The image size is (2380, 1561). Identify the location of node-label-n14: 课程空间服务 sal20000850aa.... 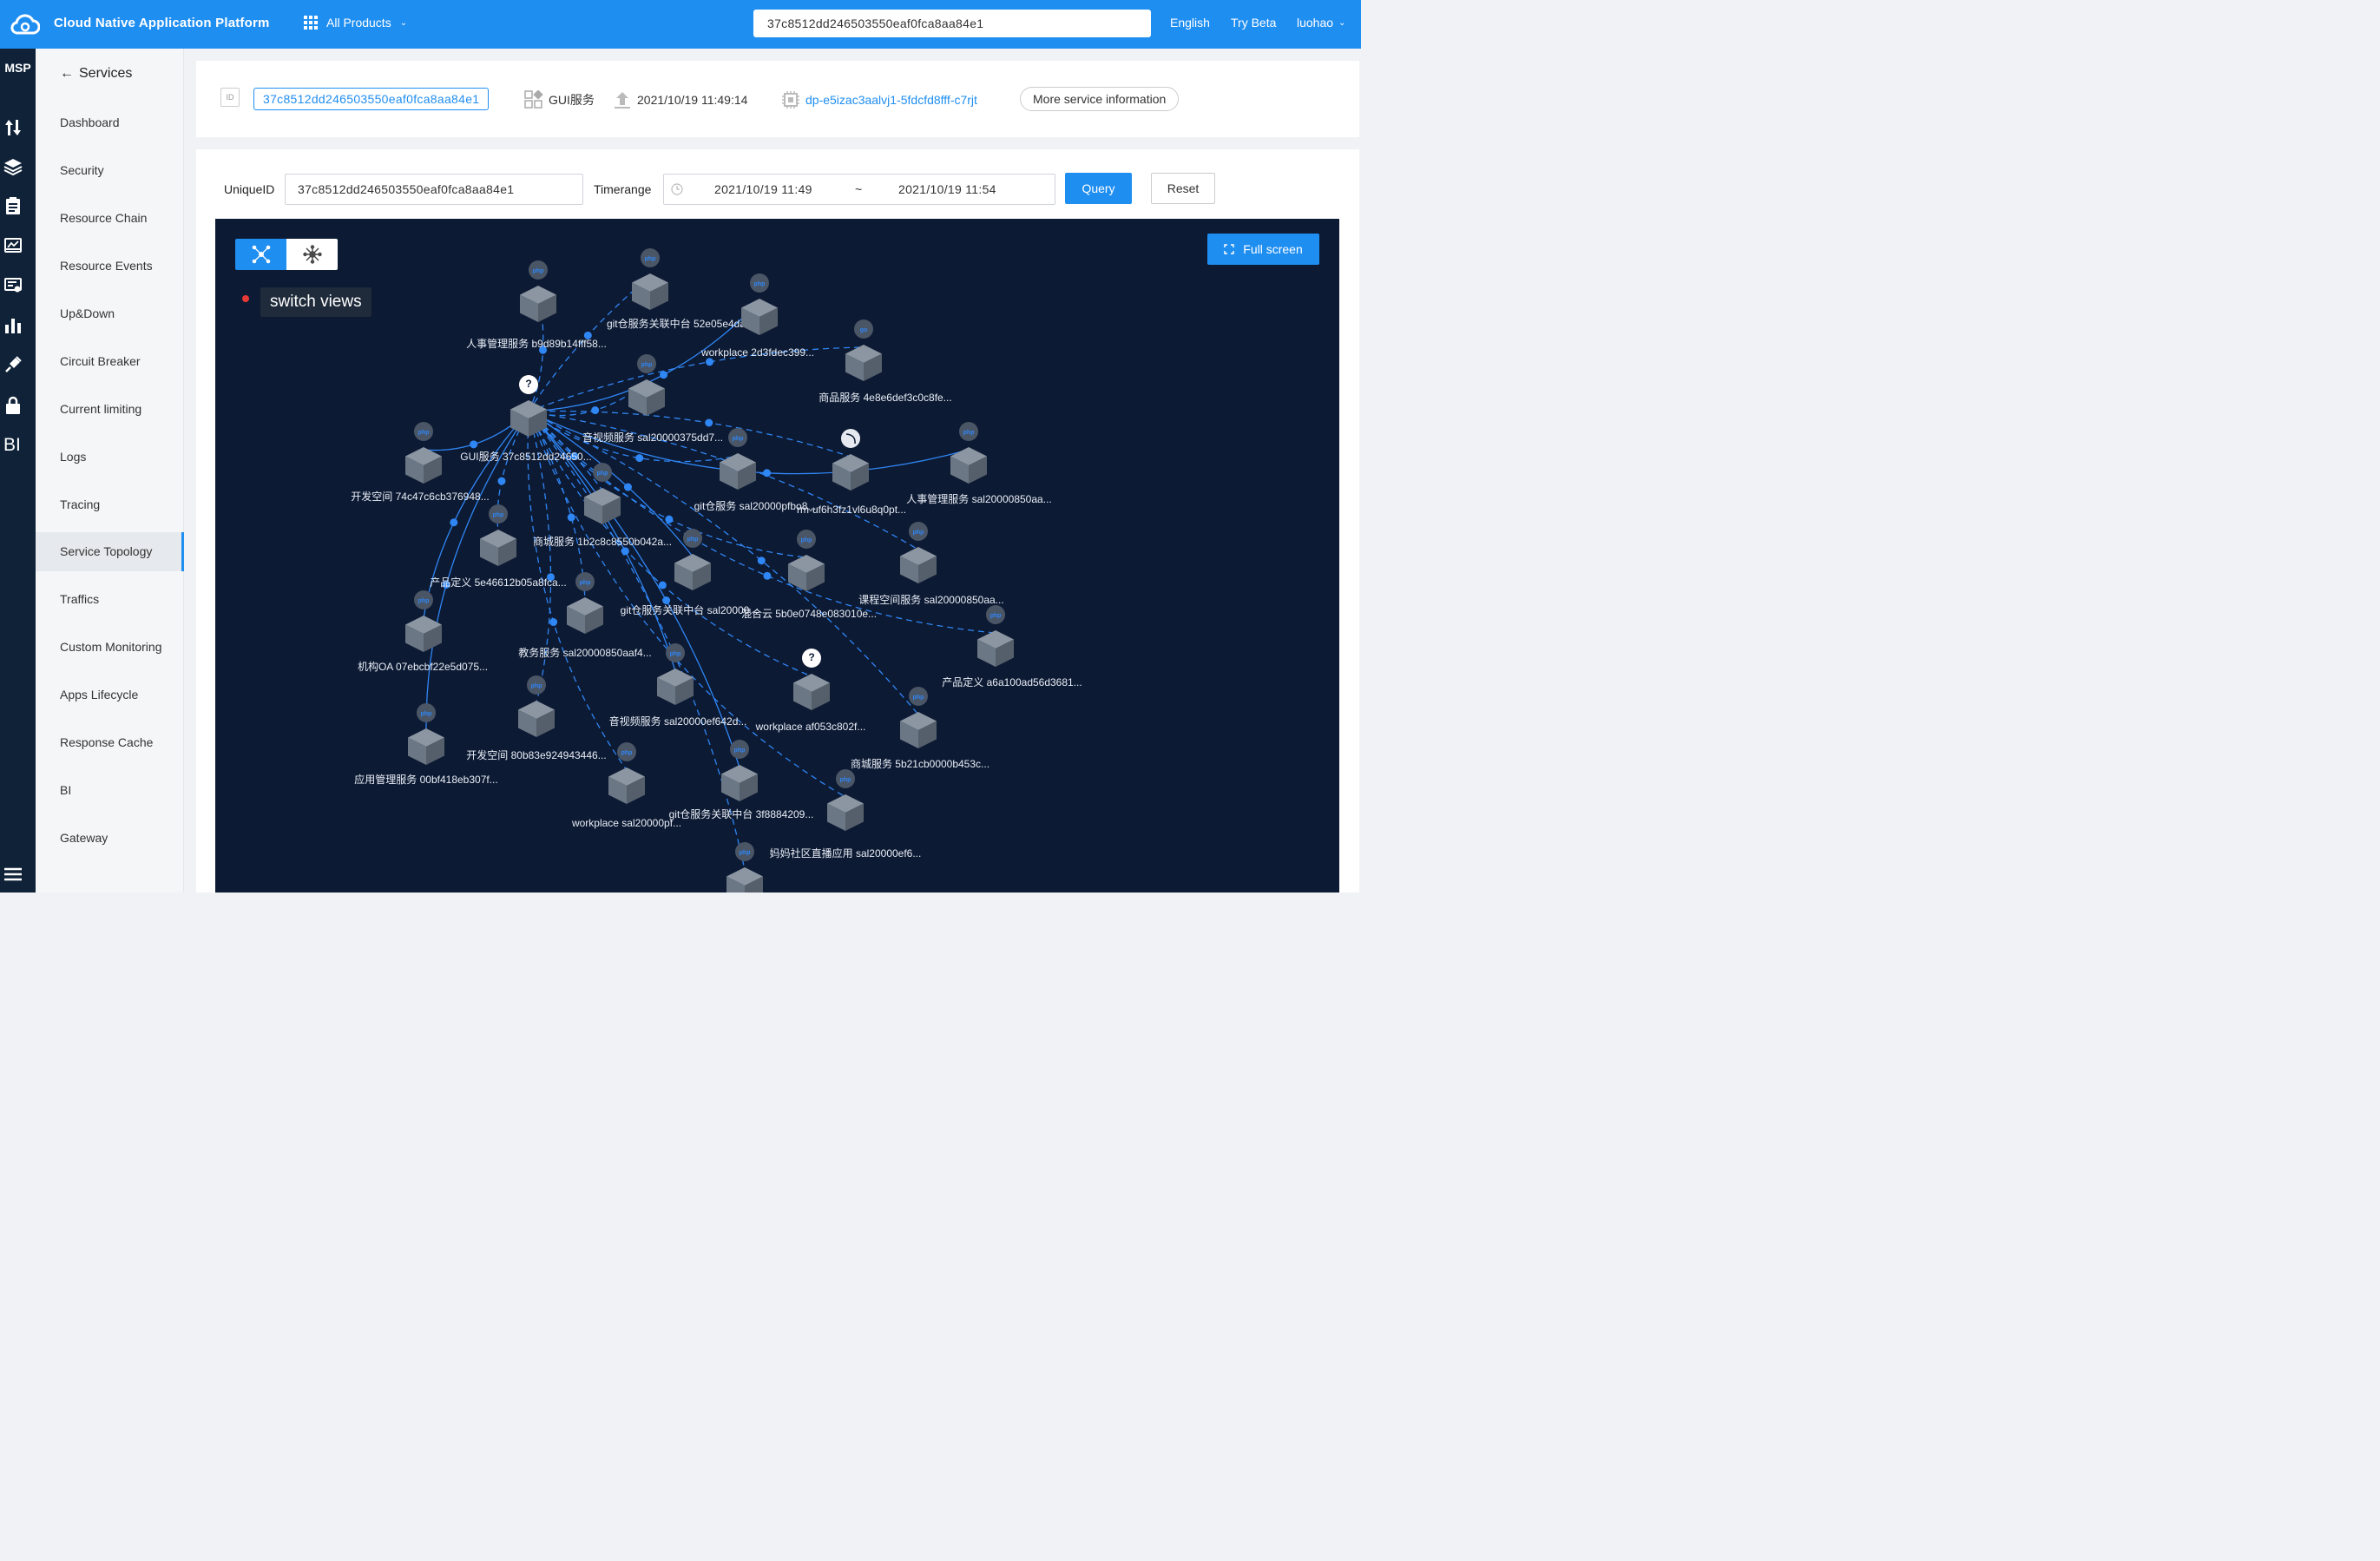
(930, 599).